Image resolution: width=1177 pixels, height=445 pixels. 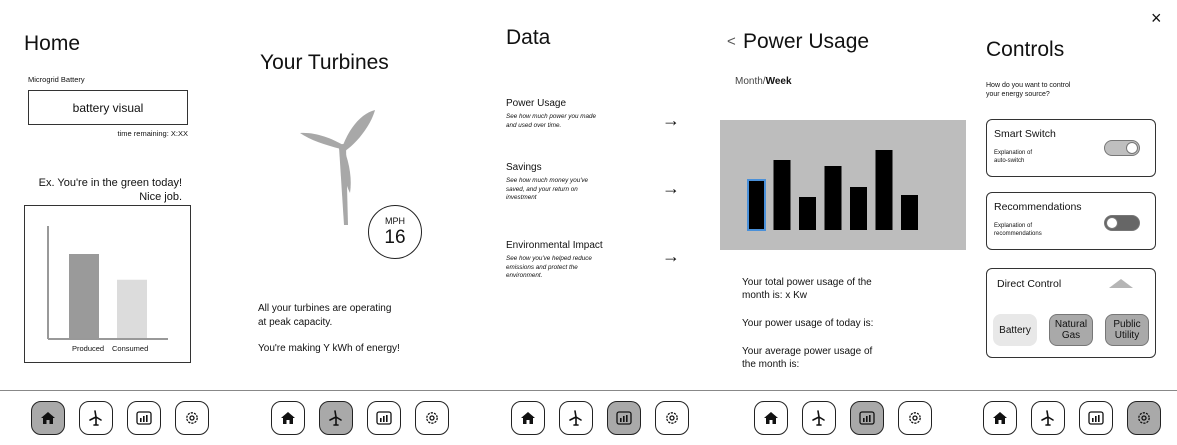 I want to click on data-item-title: Power Usage, so click(x=536, y=103).